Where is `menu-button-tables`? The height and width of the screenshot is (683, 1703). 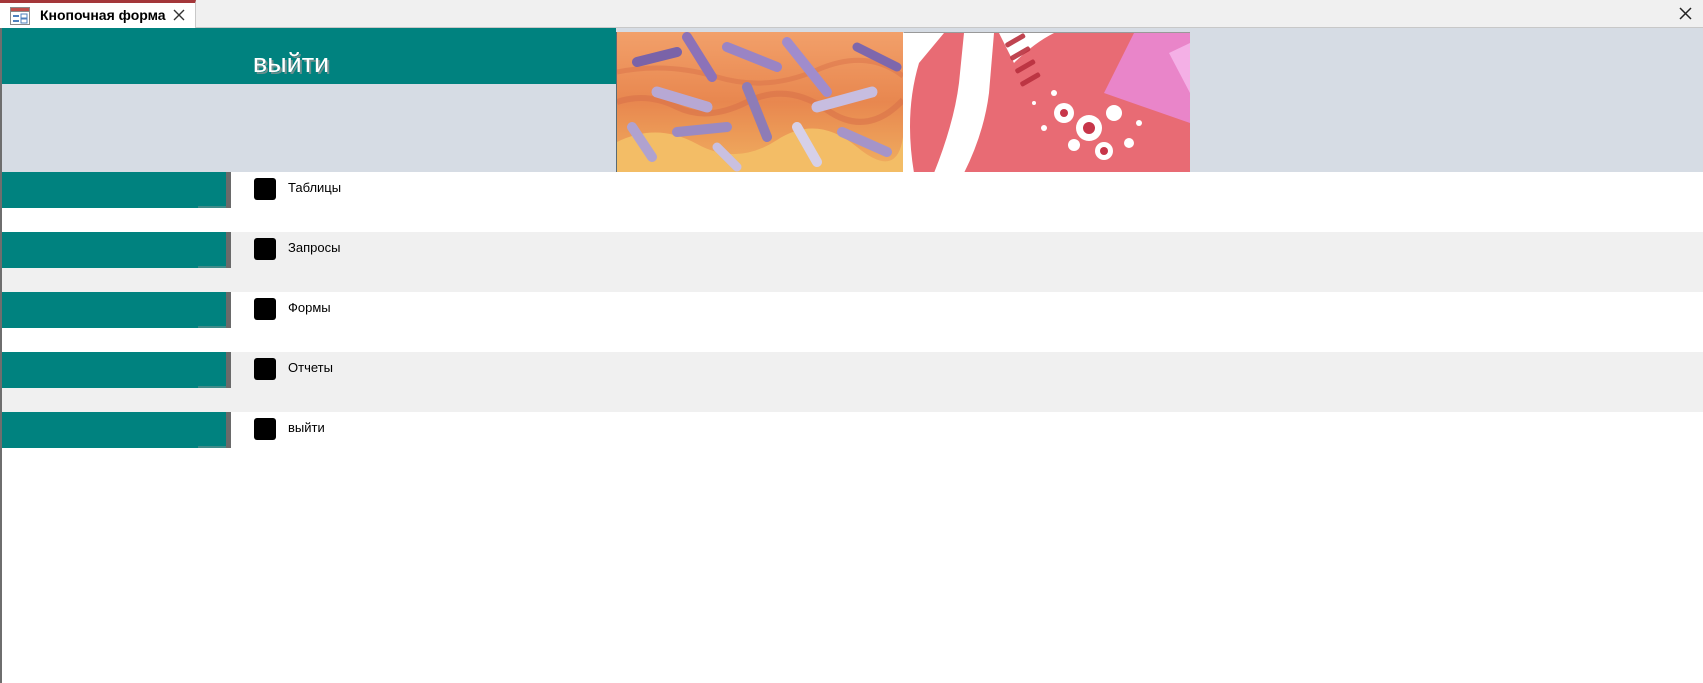
menu-button-tables is located at coordinates (265, 189).